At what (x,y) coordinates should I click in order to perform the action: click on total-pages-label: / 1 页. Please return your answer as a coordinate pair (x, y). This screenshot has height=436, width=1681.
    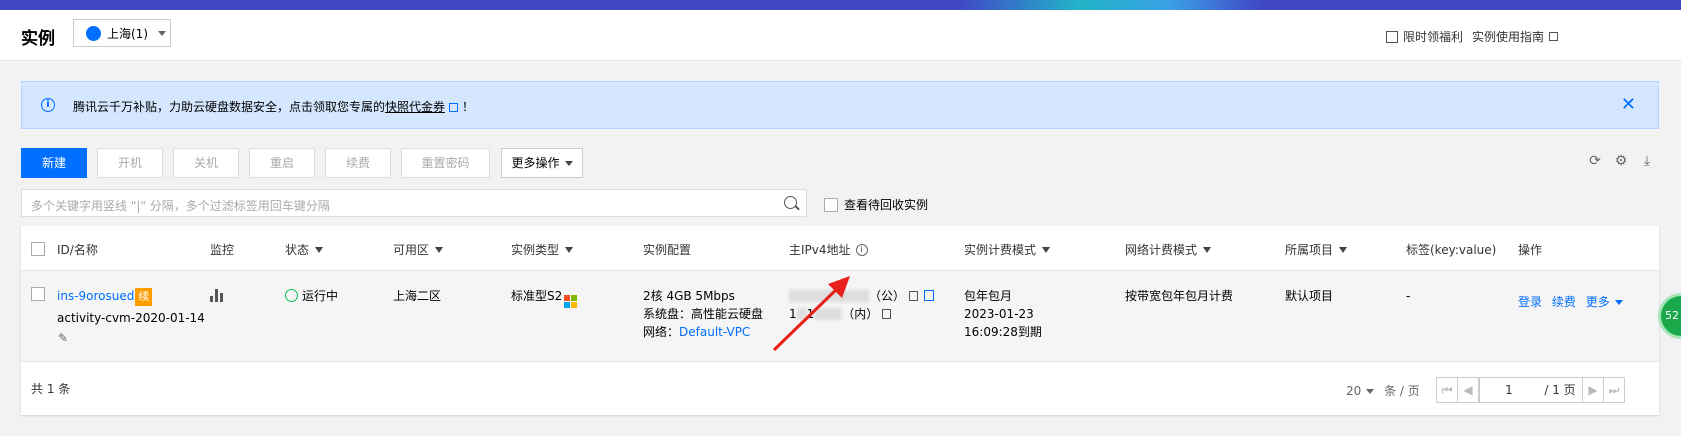
    Looking at the image, I should click on (1560, 390).